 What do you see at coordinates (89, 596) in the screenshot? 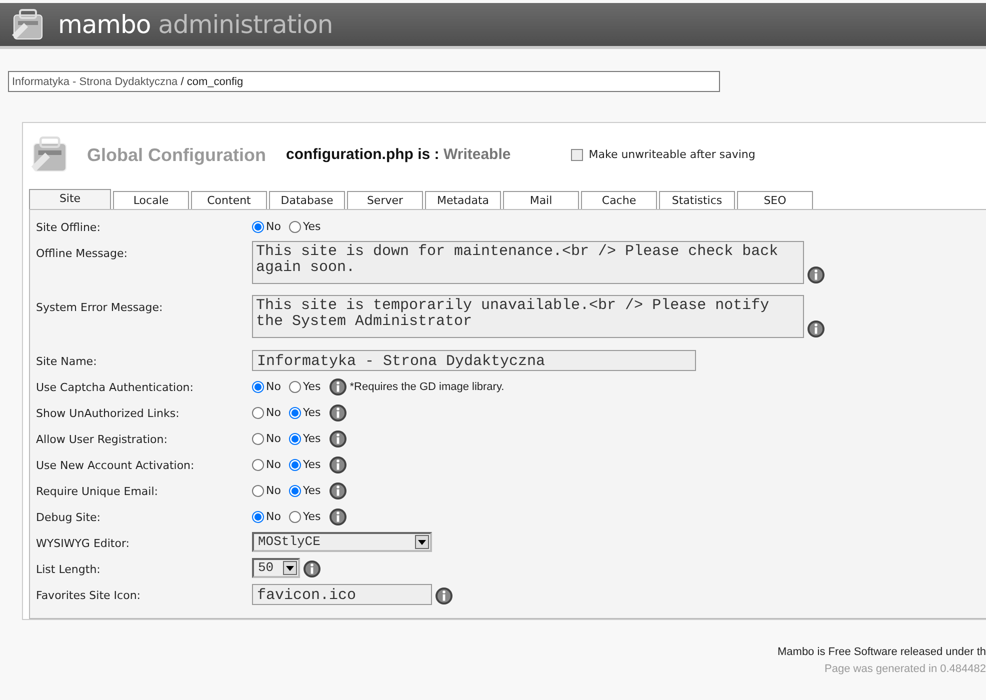
I see `field-label: Favorites Site Icon:` at bounding box center [89, 596].